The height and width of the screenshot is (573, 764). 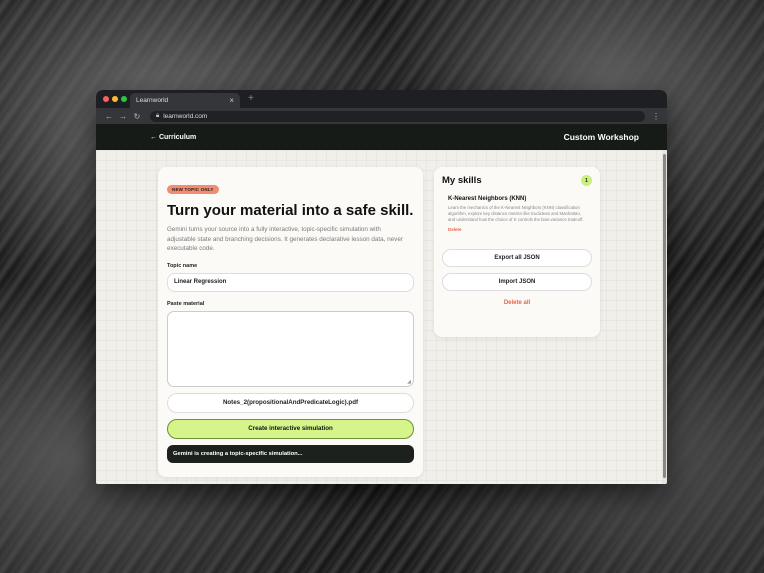 I want to click on create-simulation-button: Create interactive simulation, so click(x=290, y=428).